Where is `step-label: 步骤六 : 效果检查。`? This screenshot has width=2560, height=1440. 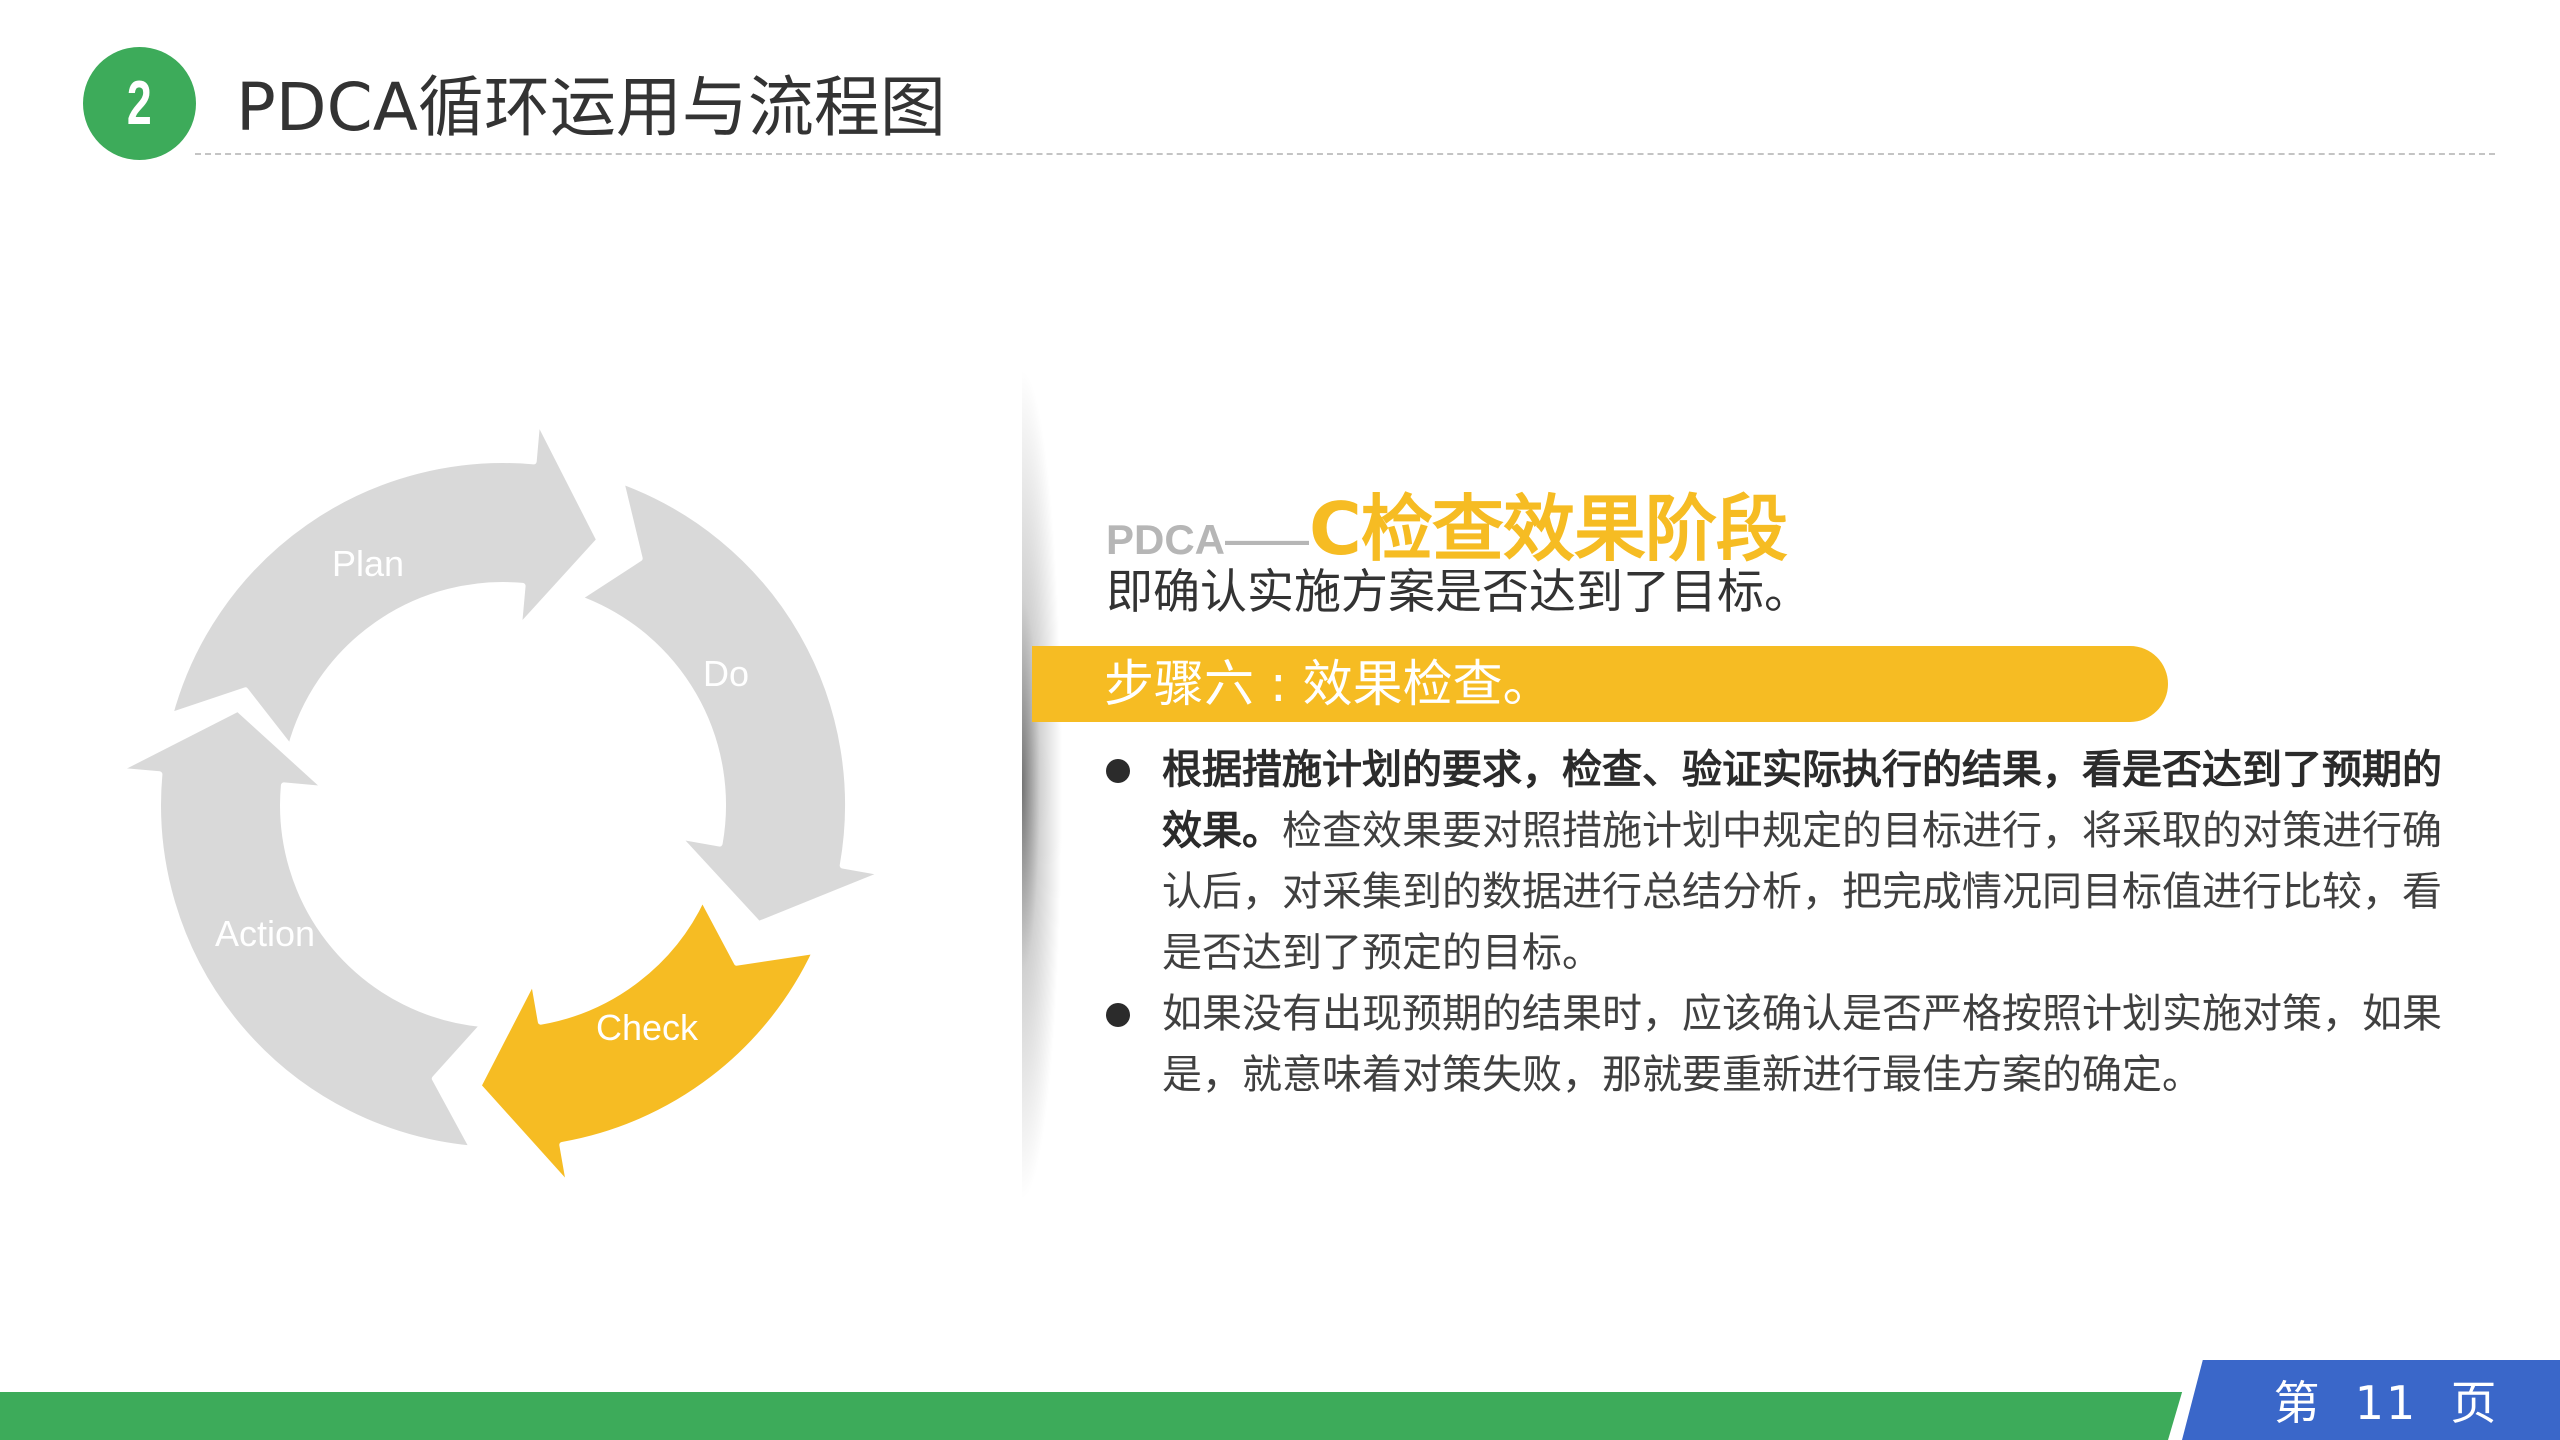
step-label: 步骤六 : 效果检查。 is located at coordinates (1328, 684).